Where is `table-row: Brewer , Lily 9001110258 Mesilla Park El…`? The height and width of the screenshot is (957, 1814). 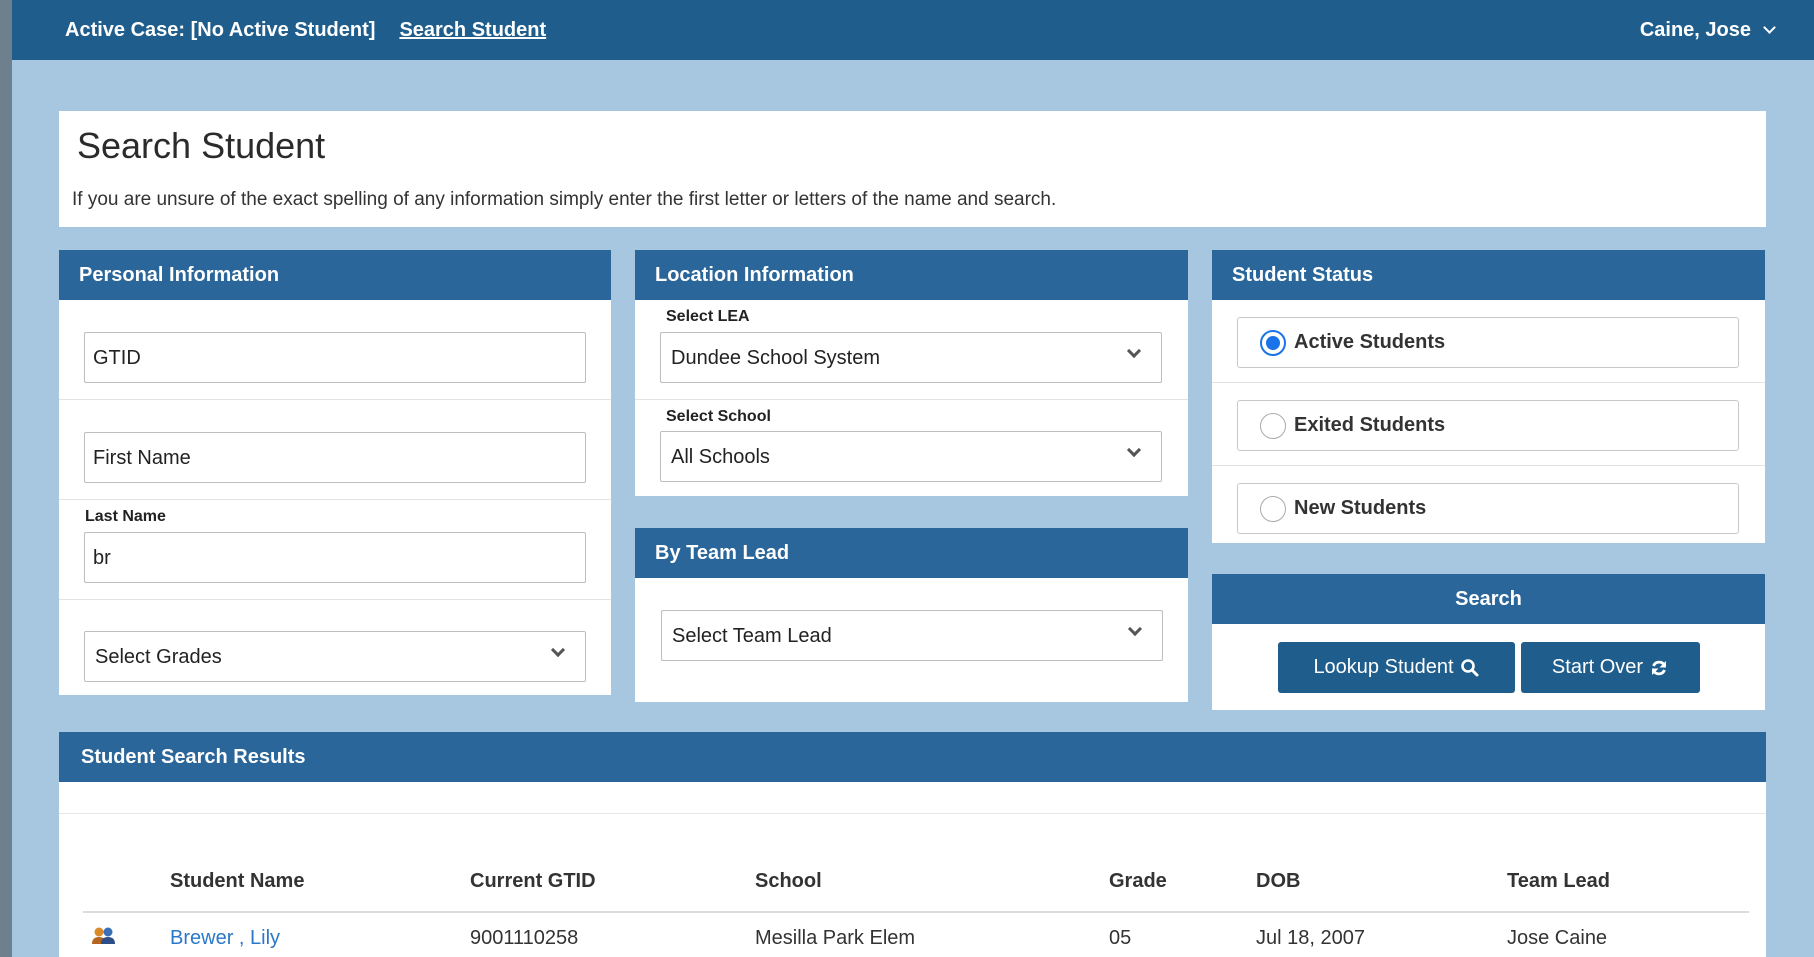 table-row: Brewer , Lily 9001110258 Mesilla Park El… is located at coordinates (916, 934).